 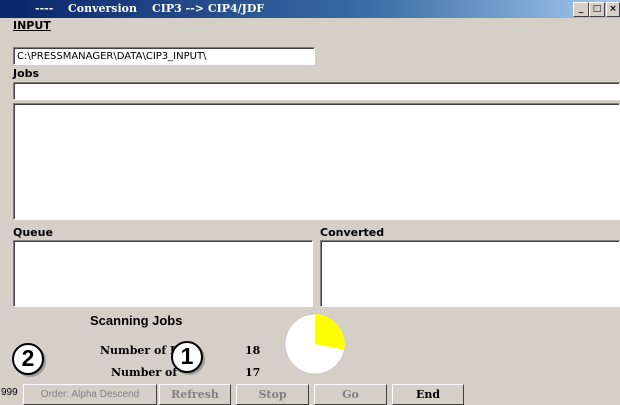 I want to click on jobs-filter-input, so click(x=316, y=91).